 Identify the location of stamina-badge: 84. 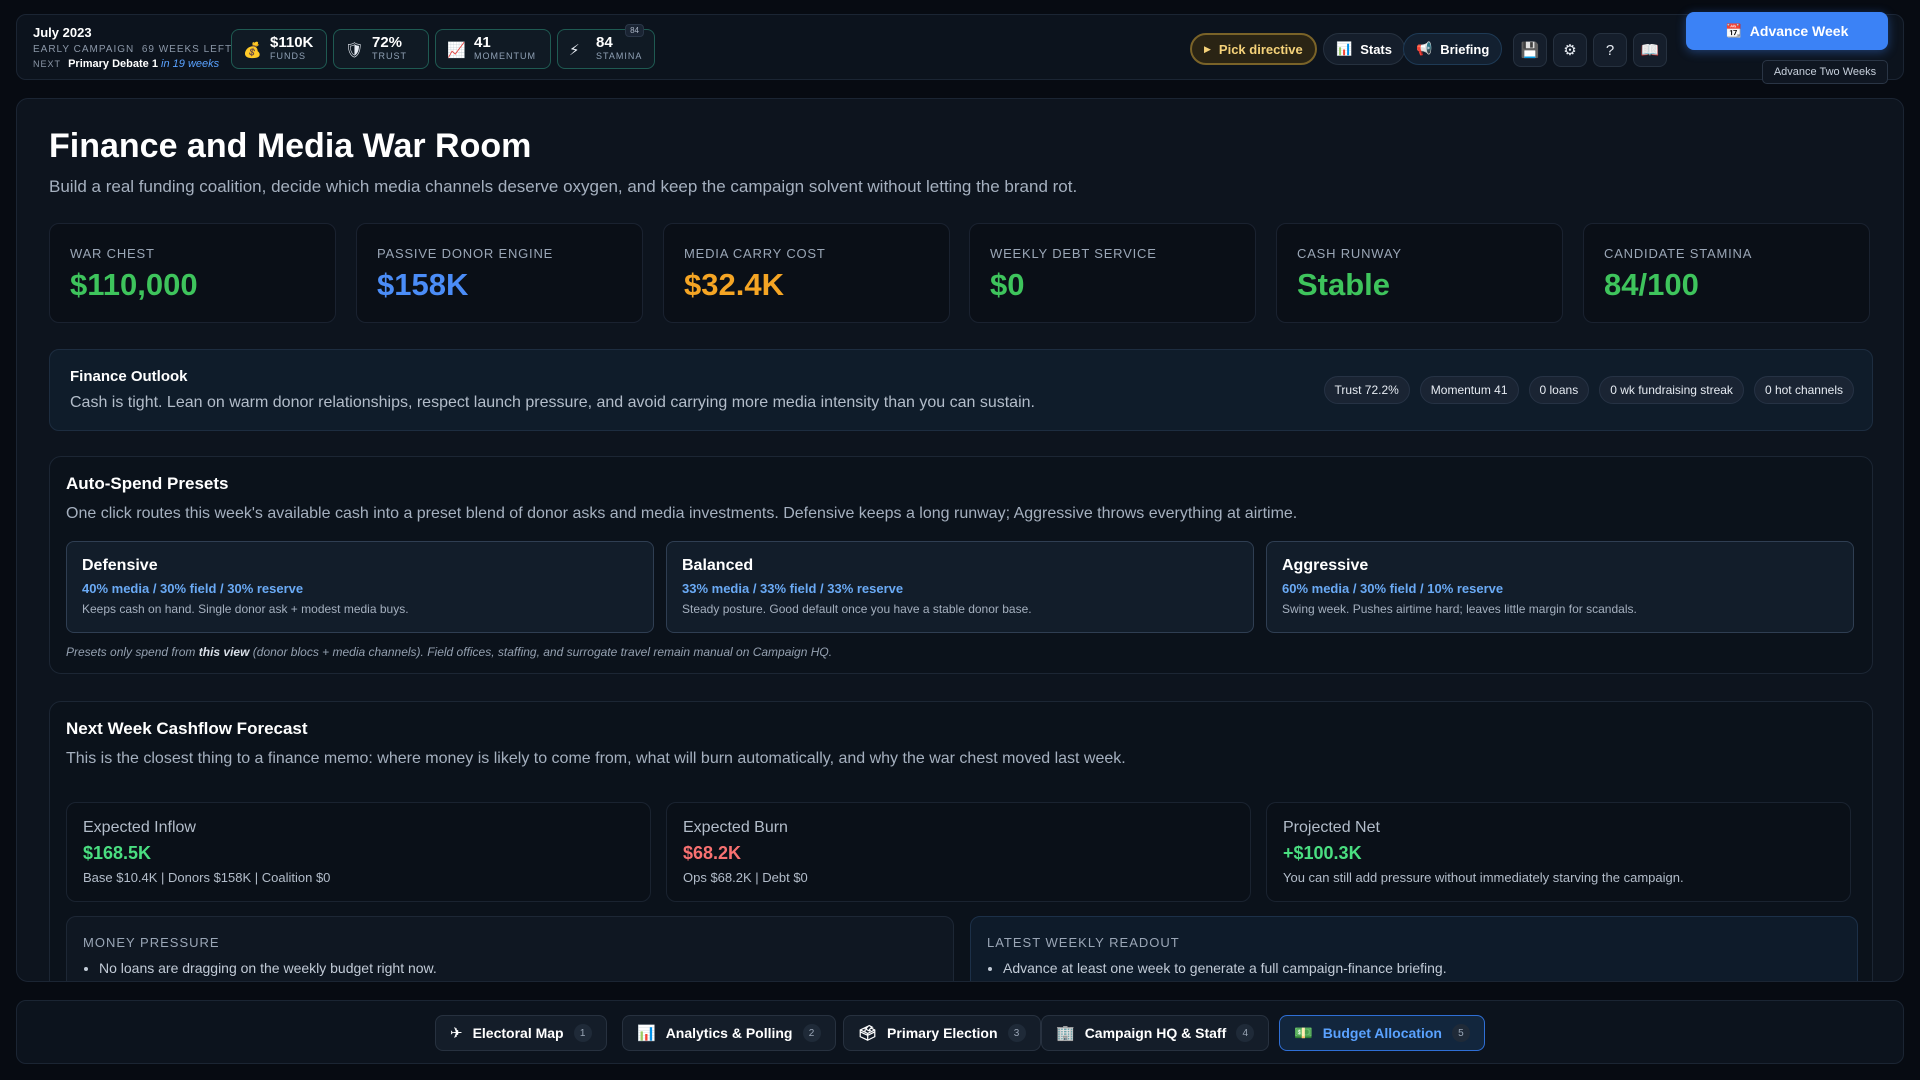
(634, 30).